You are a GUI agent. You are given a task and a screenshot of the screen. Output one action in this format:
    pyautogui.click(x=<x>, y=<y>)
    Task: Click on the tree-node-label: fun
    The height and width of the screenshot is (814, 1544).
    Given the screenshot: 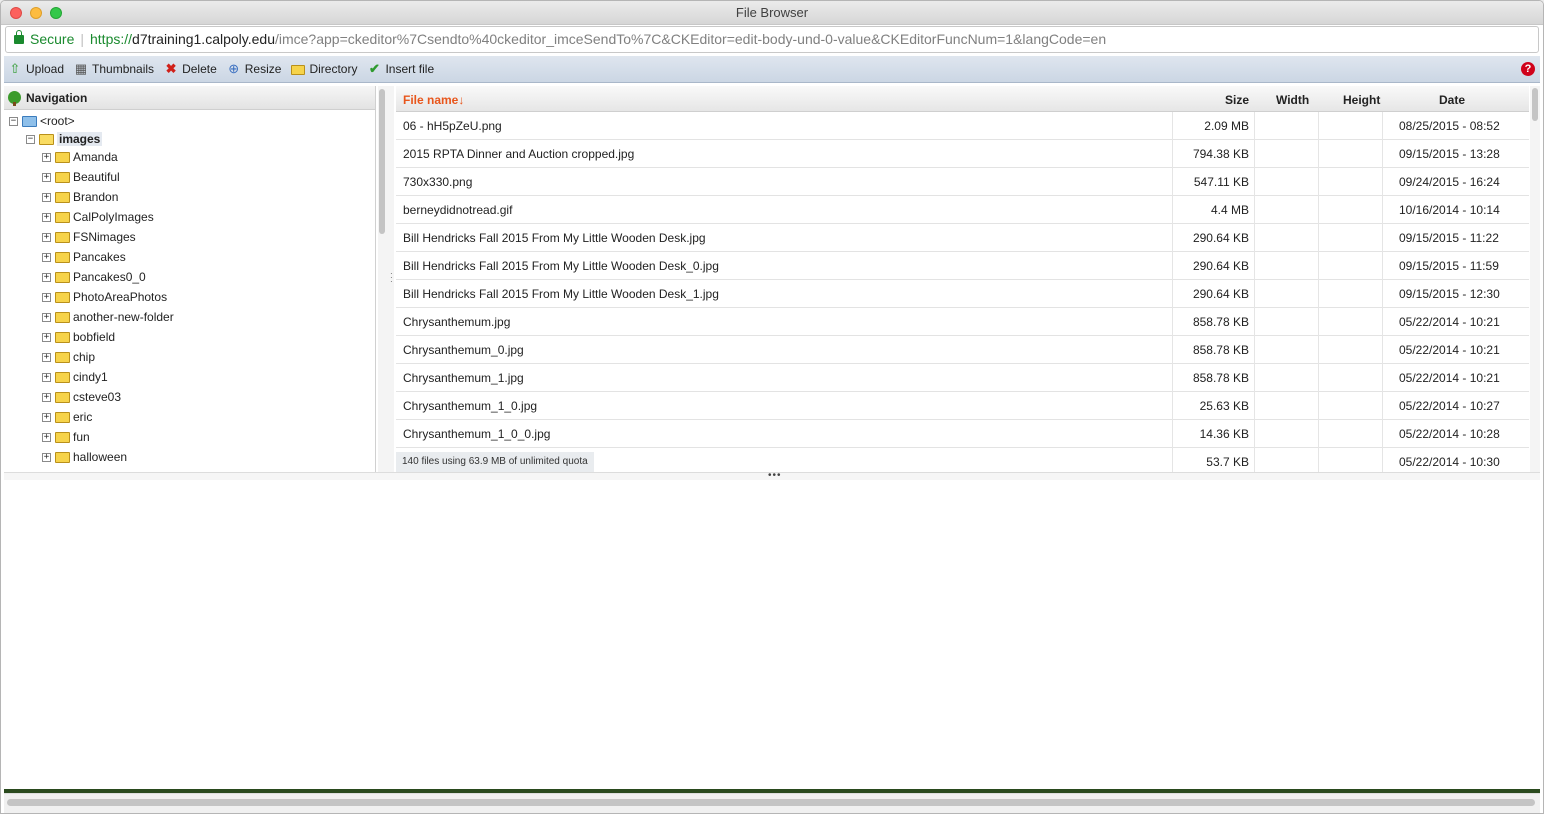 What is the action you would take?
    pyautogui.click(x=81, y=437)
    